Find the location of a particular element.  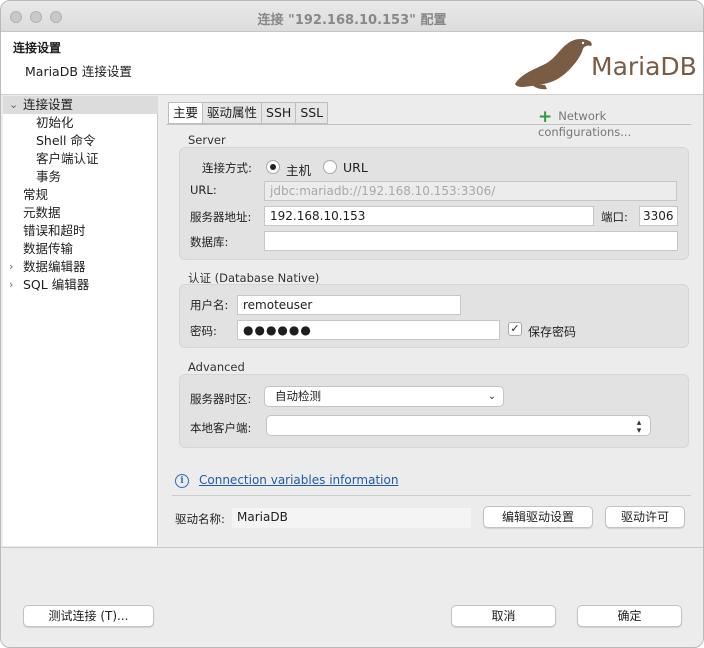

advanced-group-label: Advanced is located at coordinates (216, 367).